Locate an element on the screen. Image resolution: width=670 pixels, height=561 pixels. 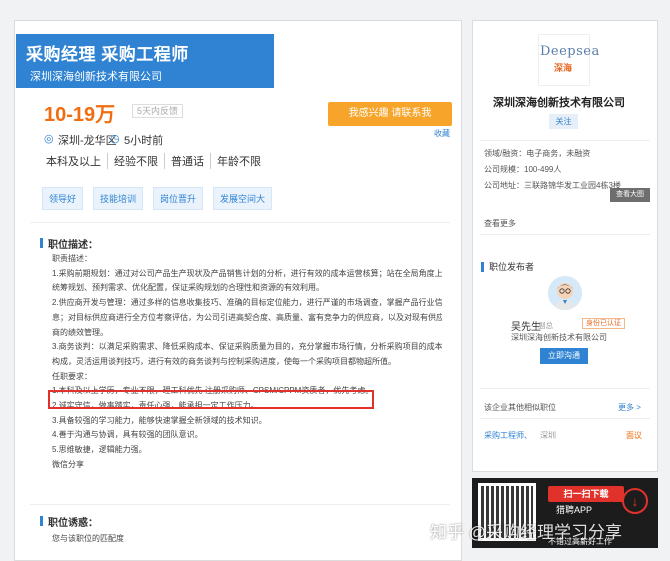
company-size: 公司规模：100-499人 is located at coordinates (523, 169).